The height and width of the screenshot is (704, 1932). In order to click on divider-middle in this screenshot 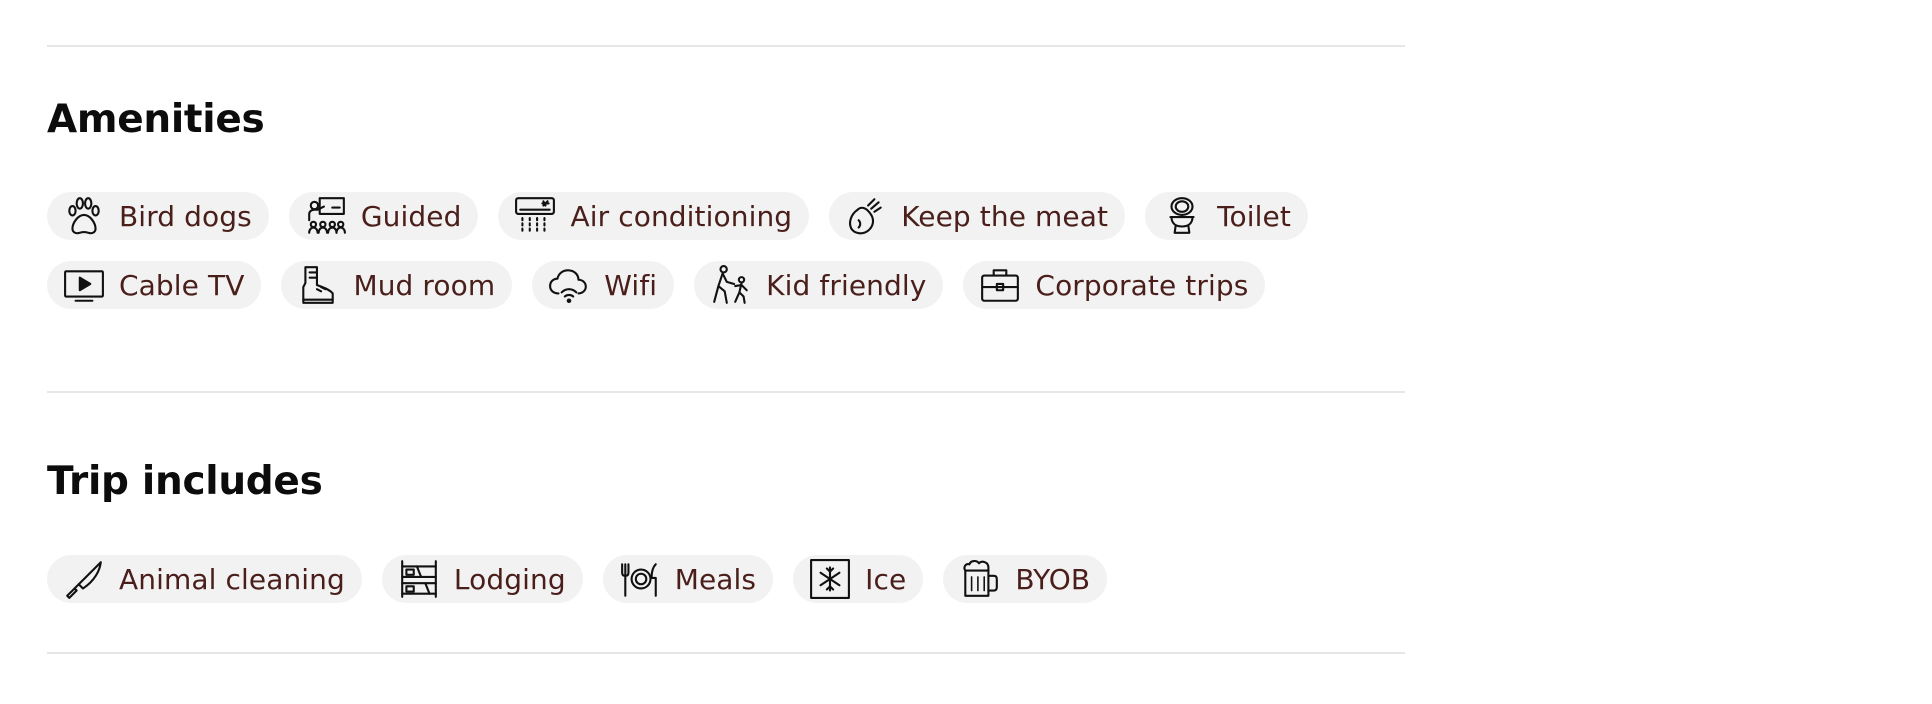, I will do `click(726, 392)`.